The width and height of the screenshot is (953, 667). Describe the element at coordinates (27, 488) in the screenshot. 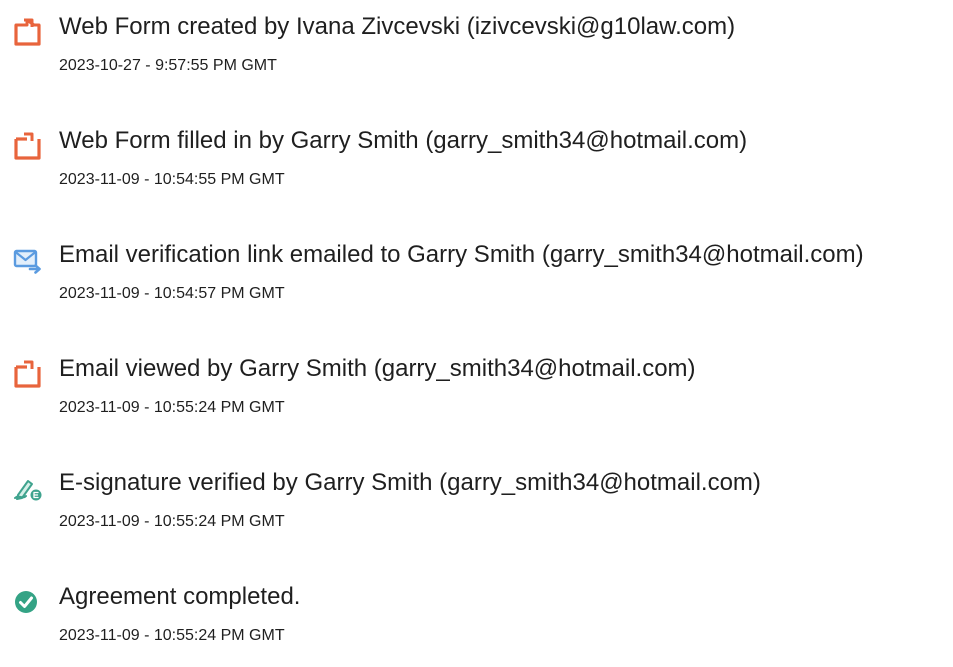

I see `e-signature-icon` at that location.